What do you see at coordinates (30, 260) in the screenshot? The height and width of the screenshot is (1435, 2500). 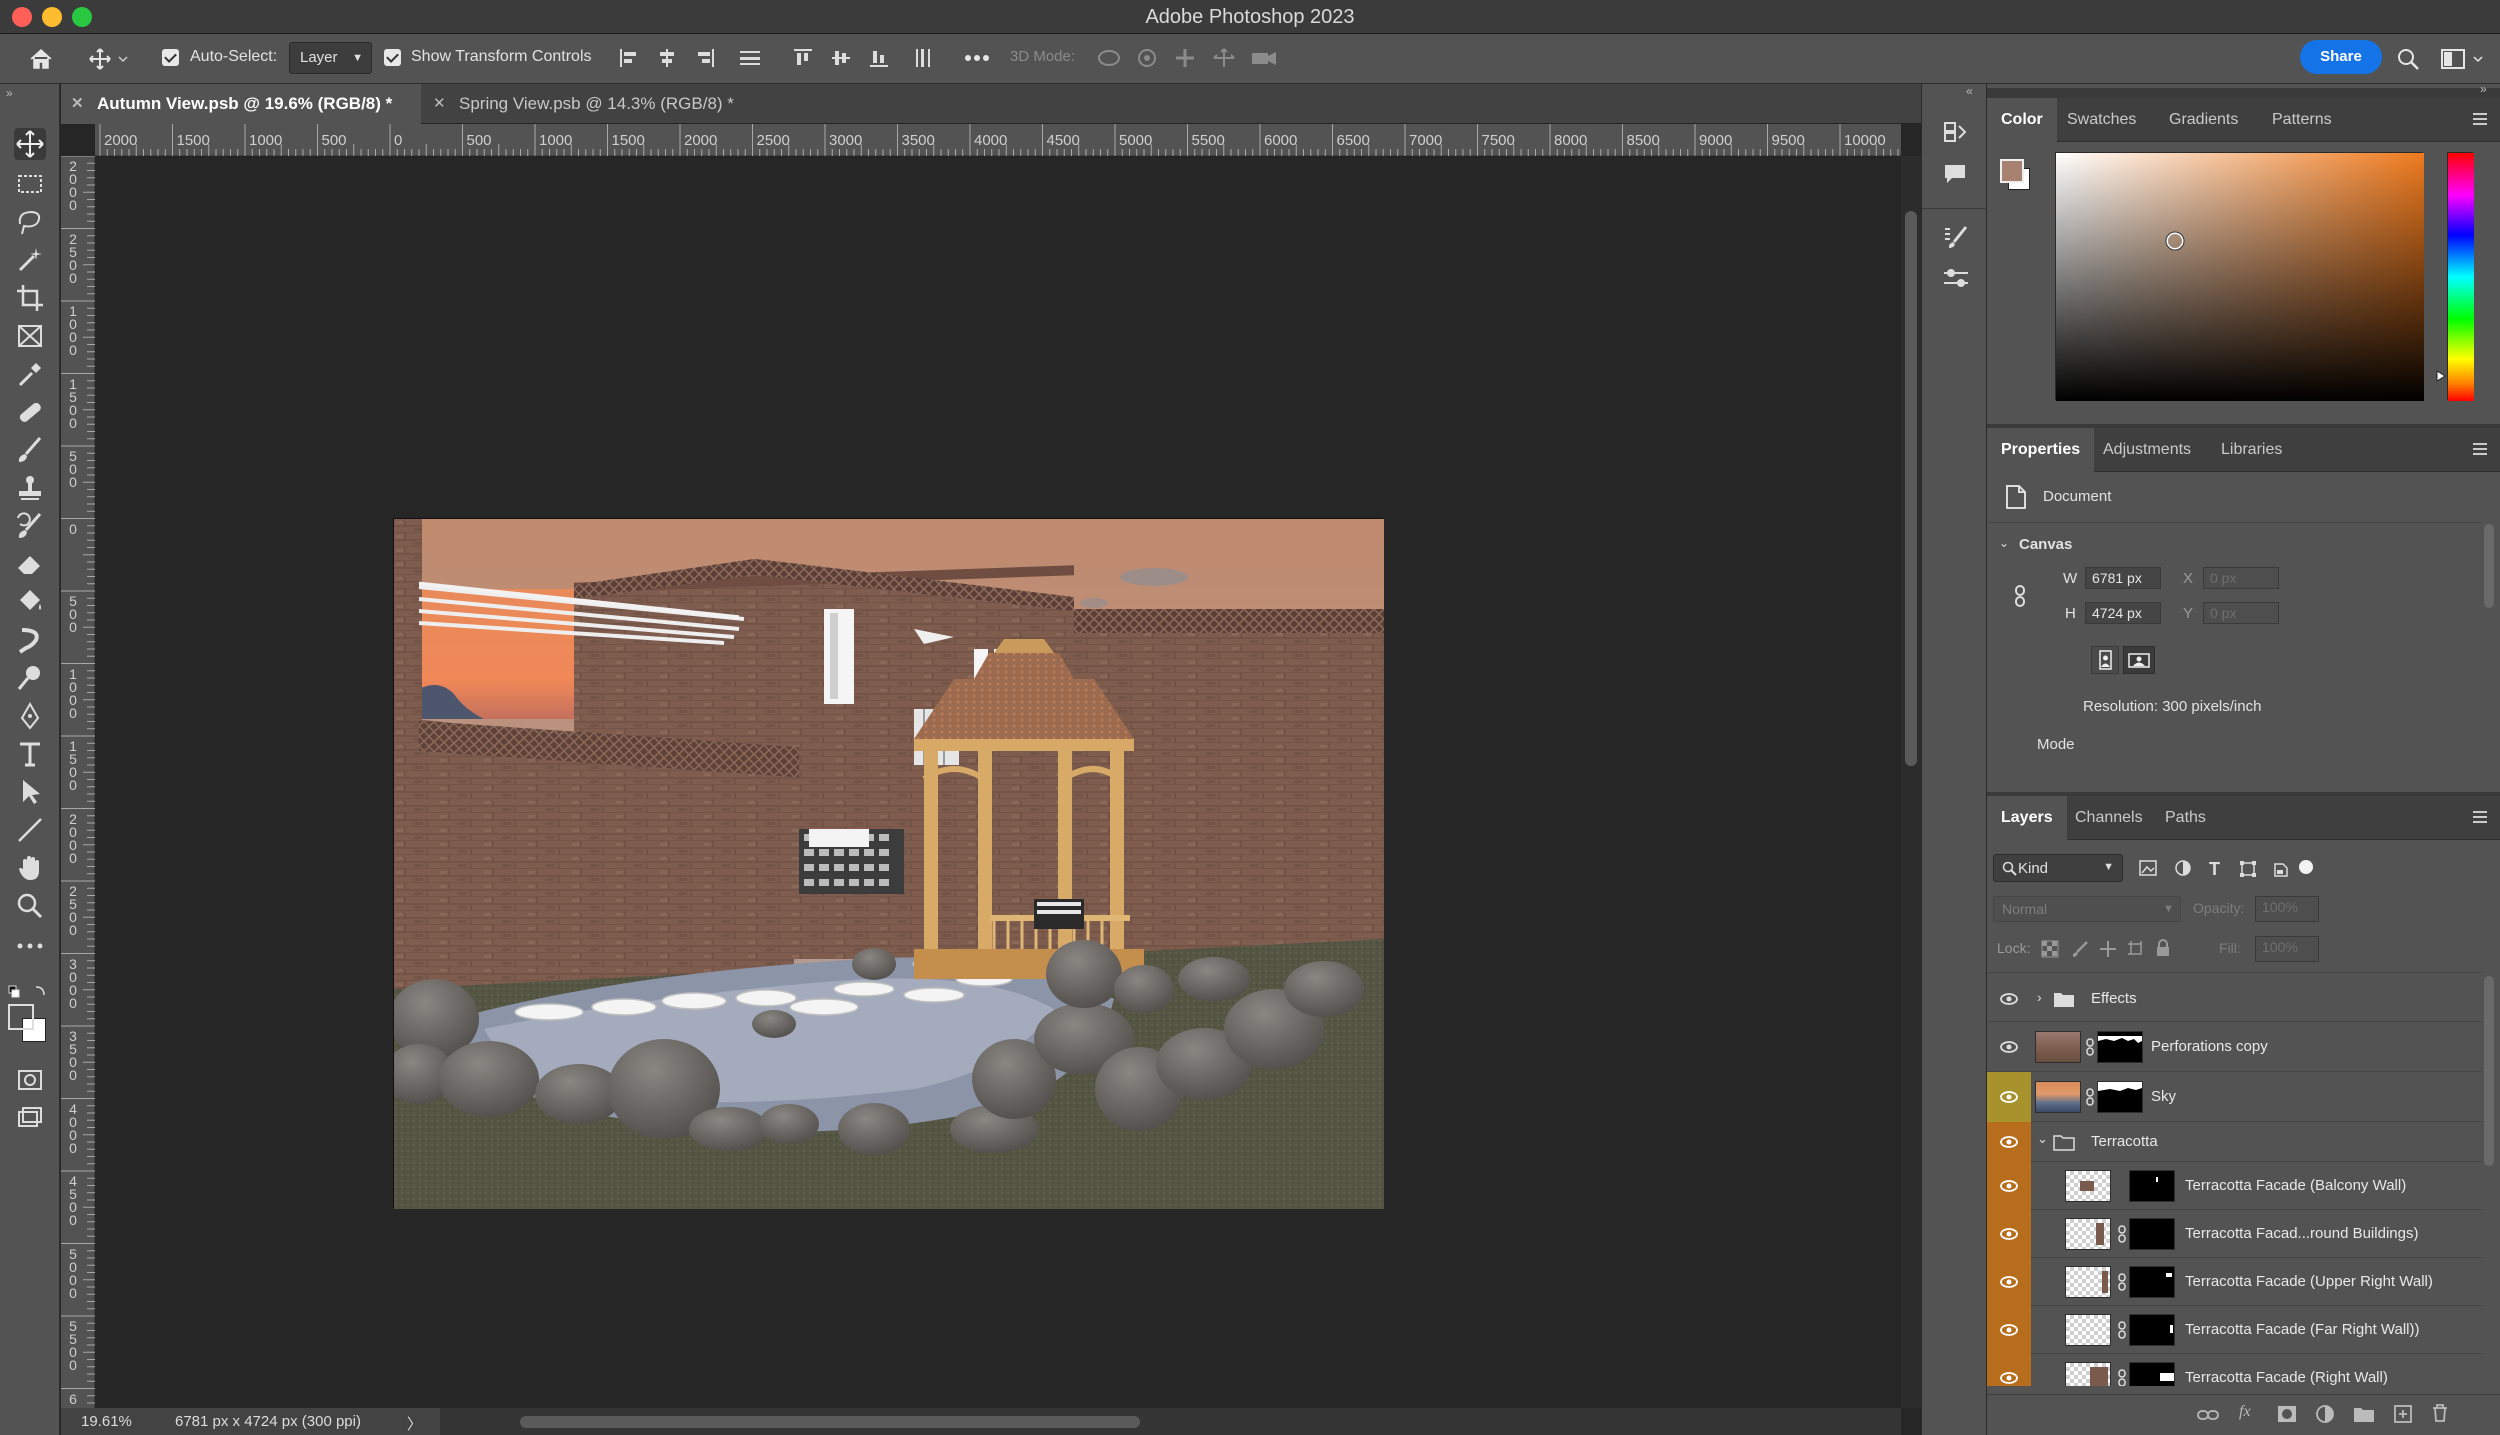 I see `magic-wand-tool-icon` at bounding box center [30, 260].